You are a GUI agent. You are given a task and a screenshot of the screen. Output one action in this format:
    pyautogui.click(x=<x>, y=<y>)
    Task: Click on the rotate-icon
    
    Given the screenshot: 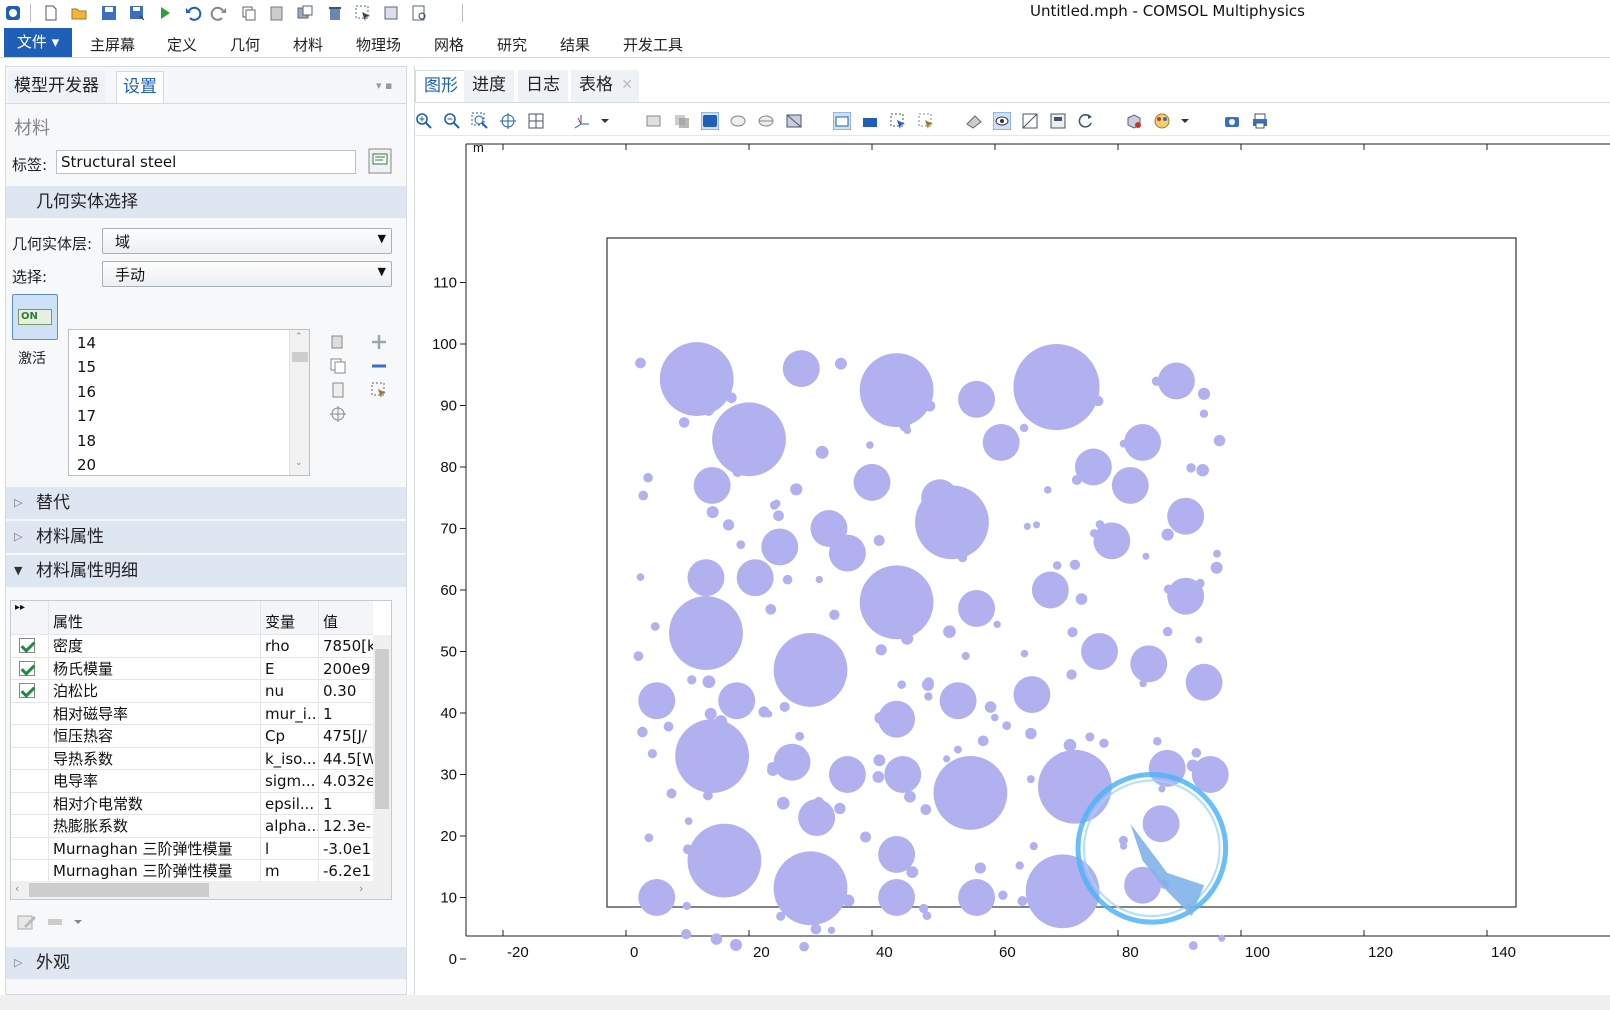 What is the action you would take?
    pyautogui.click(x=1086, y=121)
    